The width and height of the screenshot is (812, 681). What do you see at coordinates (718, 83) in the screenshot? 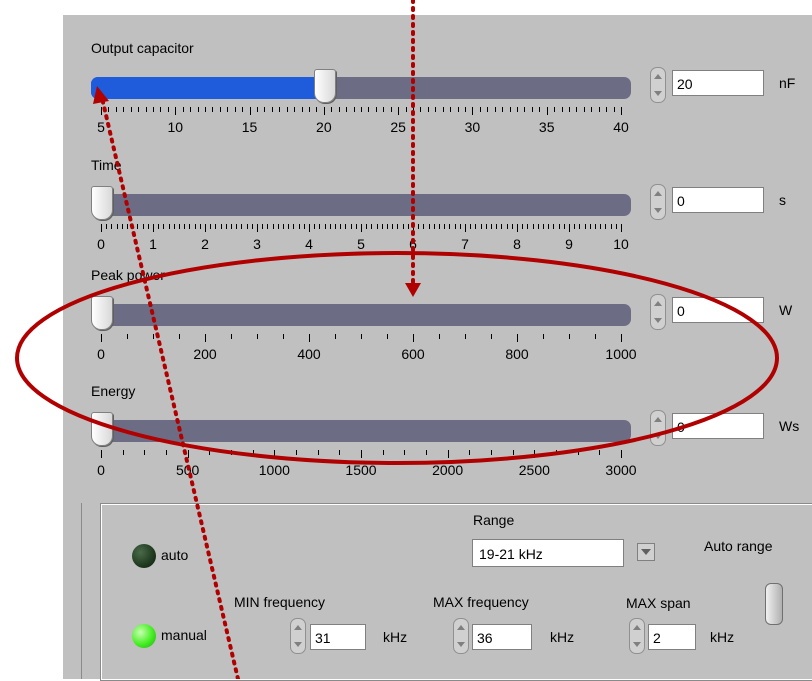
I see `value-input: 20` at bounding box center [718, 83].